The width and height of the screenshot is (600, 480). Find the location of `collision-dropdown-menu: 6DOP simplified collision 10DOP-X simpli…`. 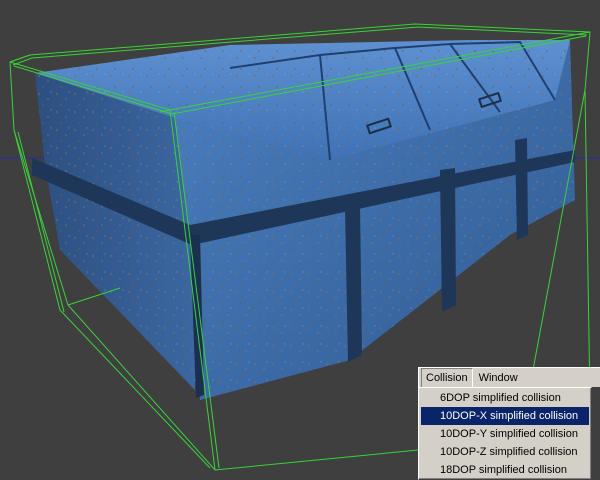

collision-dropdown-menu: 6DOP simplified collision 10DOP-X simpli… is located at coordinates (505, 433).